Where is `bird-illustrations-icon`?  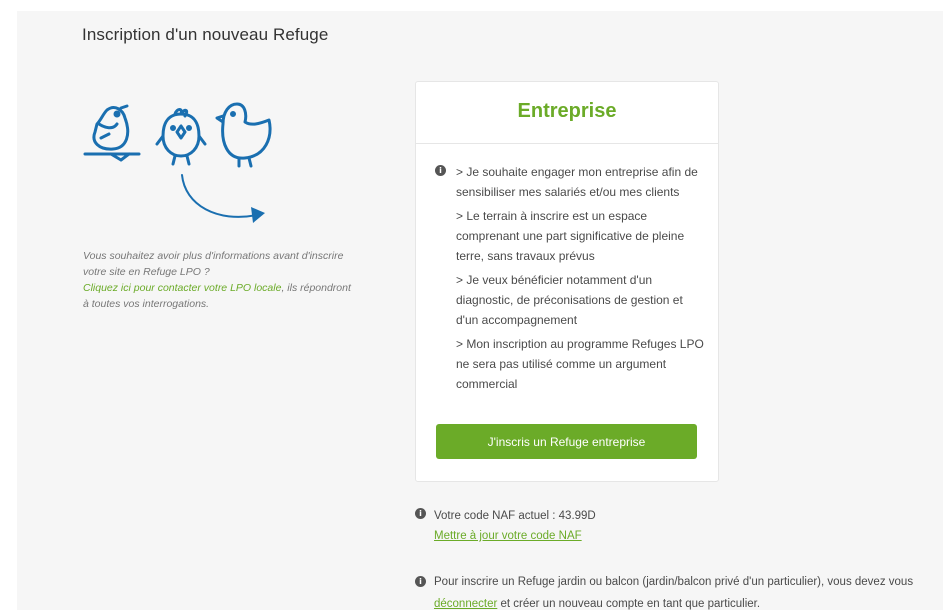
bird-illustrations-icon is located at coordinates (177, 135).